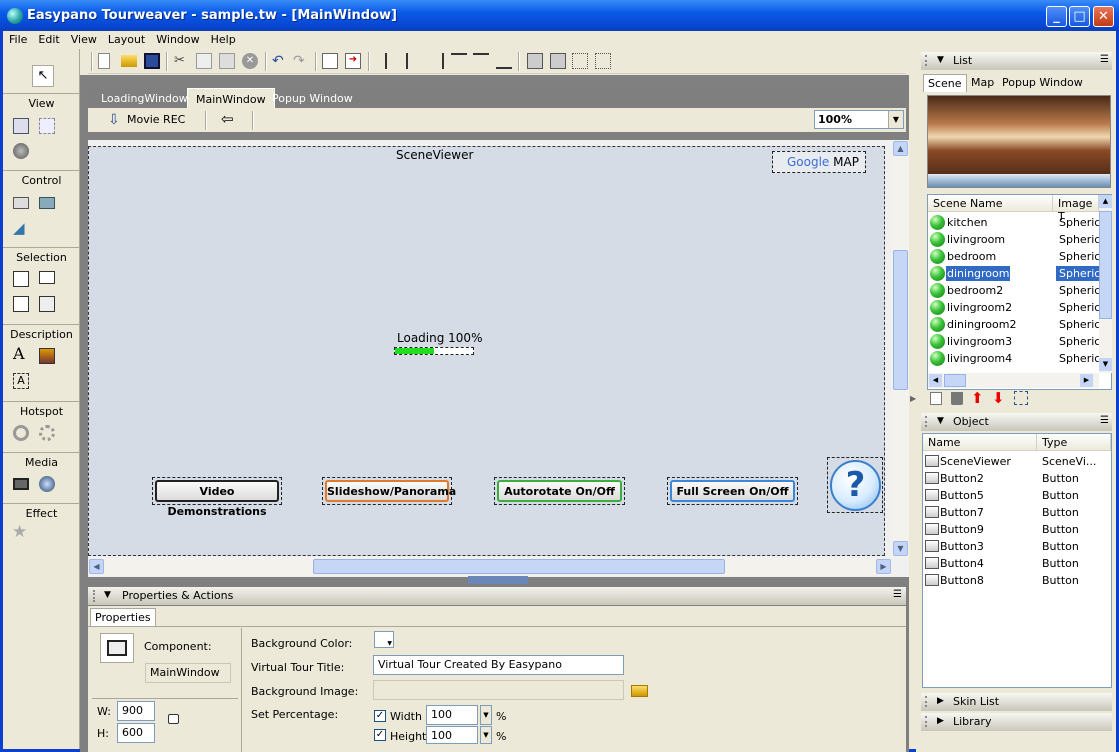  I want to click on text-tool-icon: A, so click(21, 354).